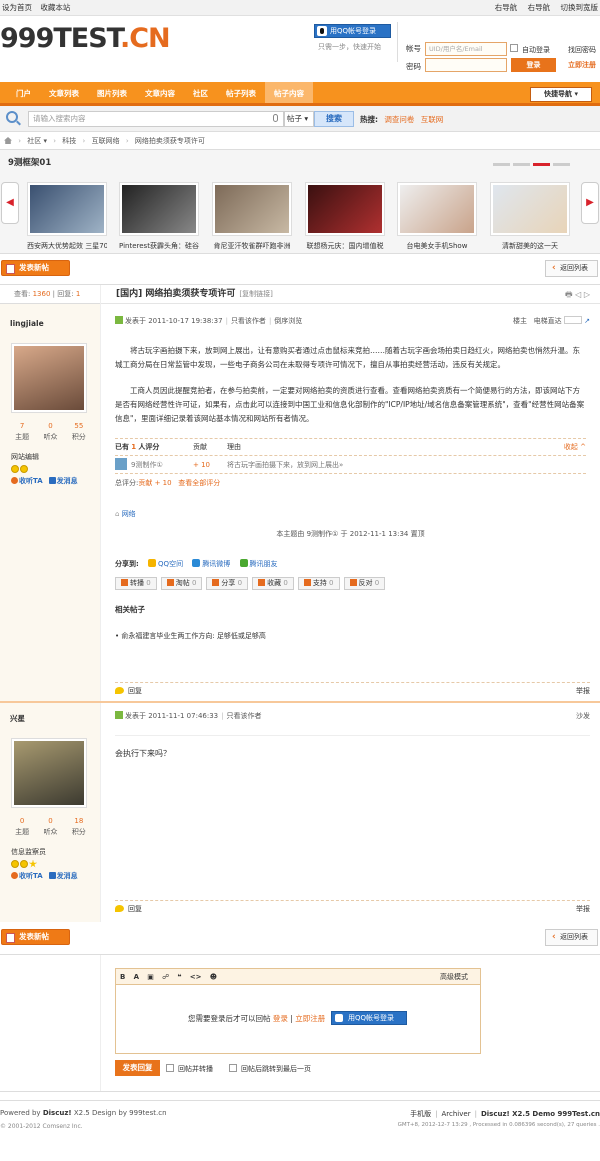  I want to click on archiver-link: Archiver, so click(456, 1114).